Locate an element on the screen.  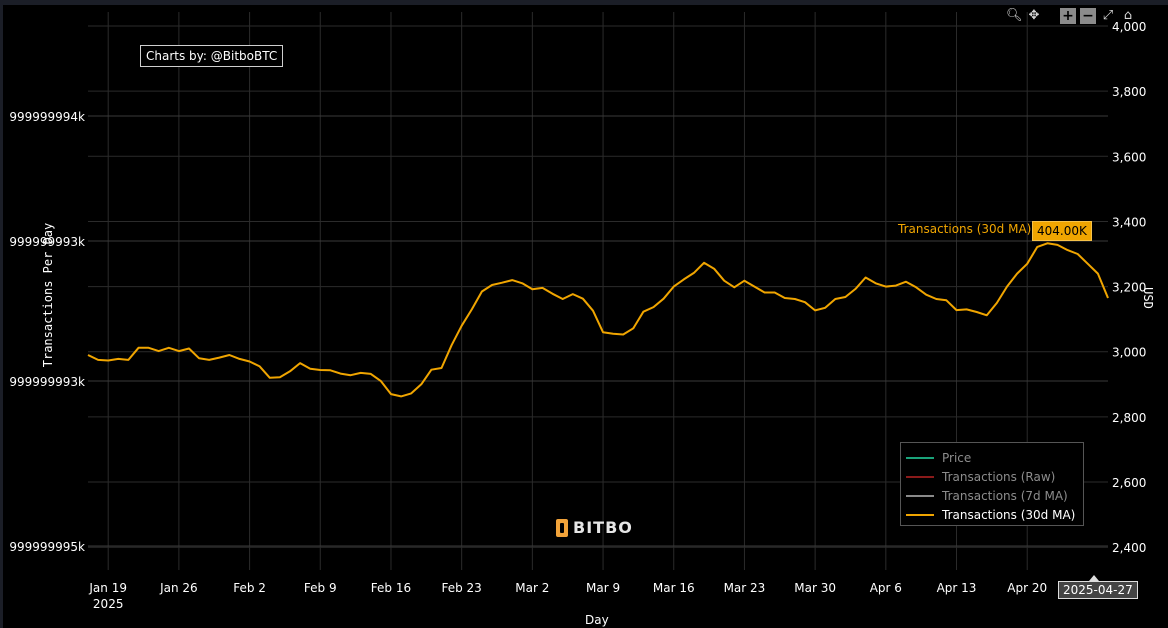
y-right-tick-label: 2,400 is located at coordinates (1129, 548).